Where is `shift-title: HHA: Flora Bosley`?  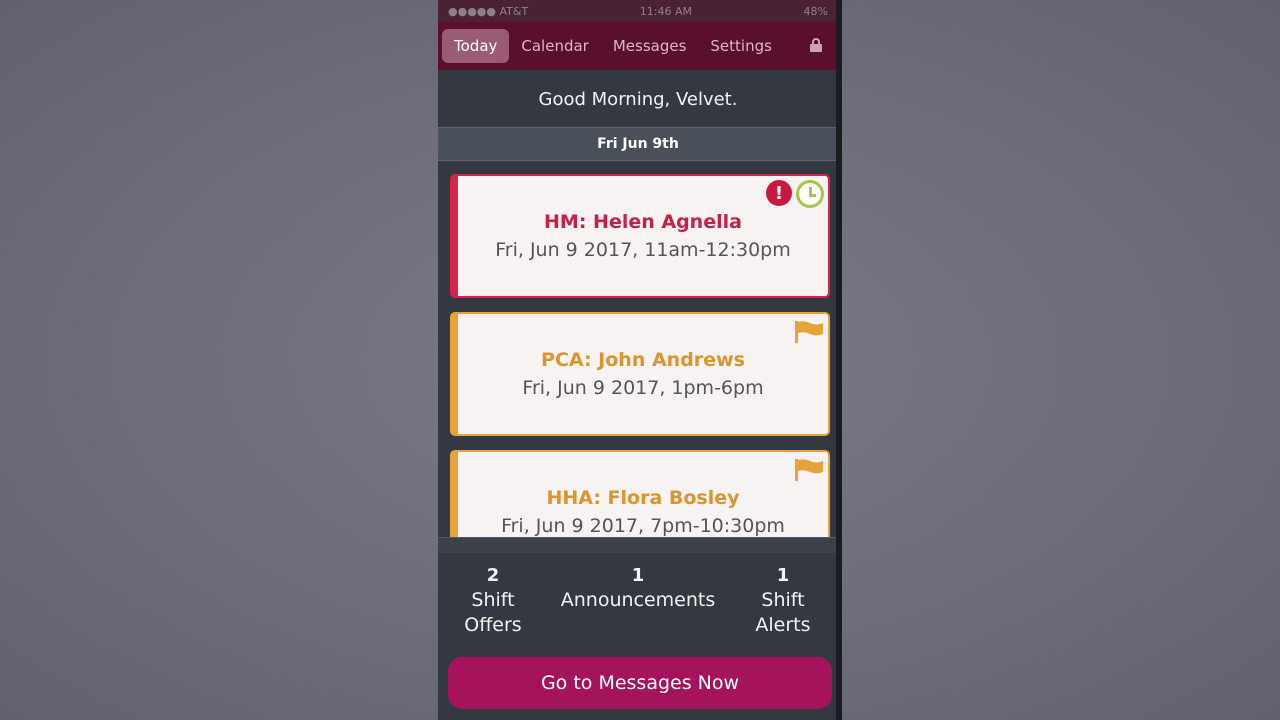
shift-title: HHA: Flora Bosley is located at coordinates (643, 498).